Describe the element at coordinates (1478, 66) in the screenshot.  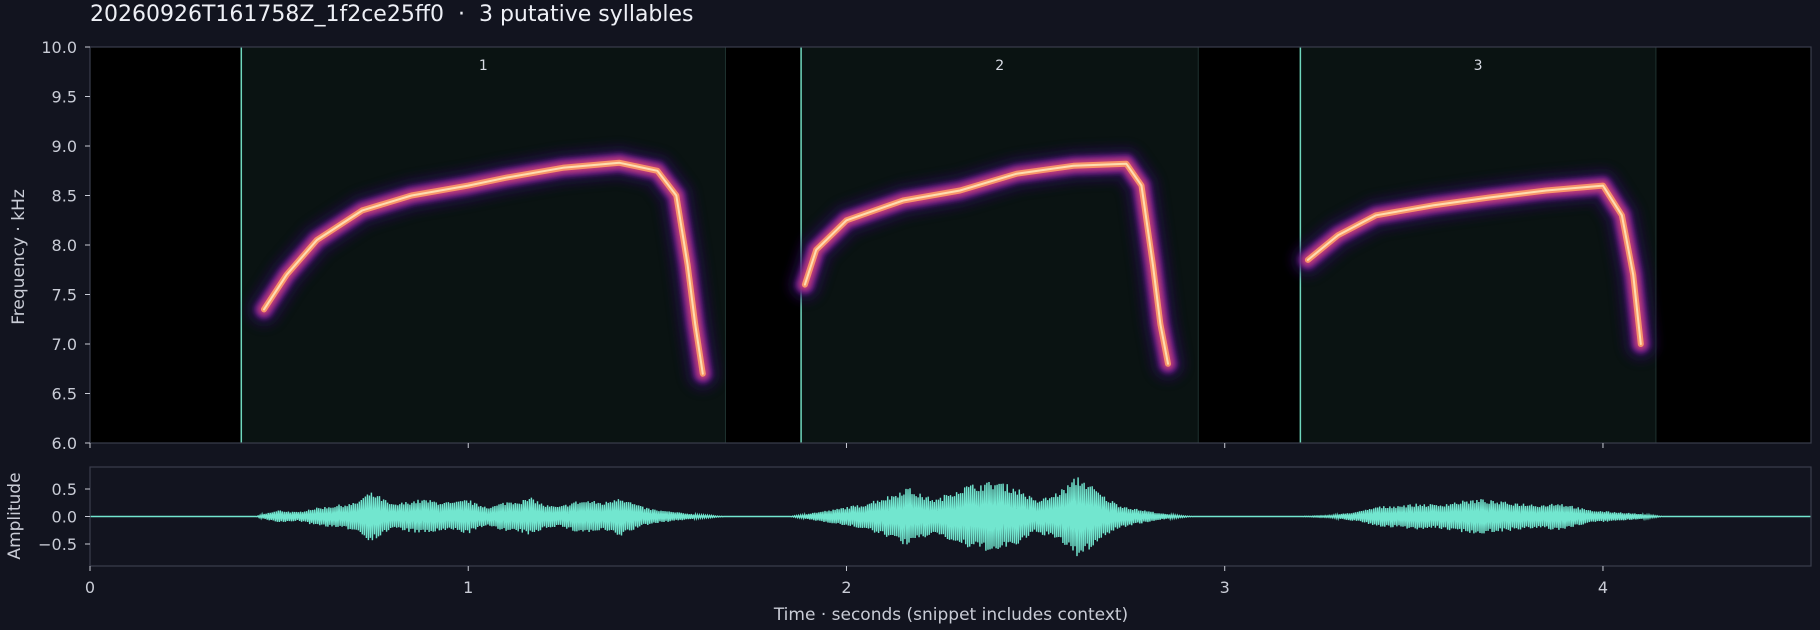
I see `syllable-label-3: 3` at that location.